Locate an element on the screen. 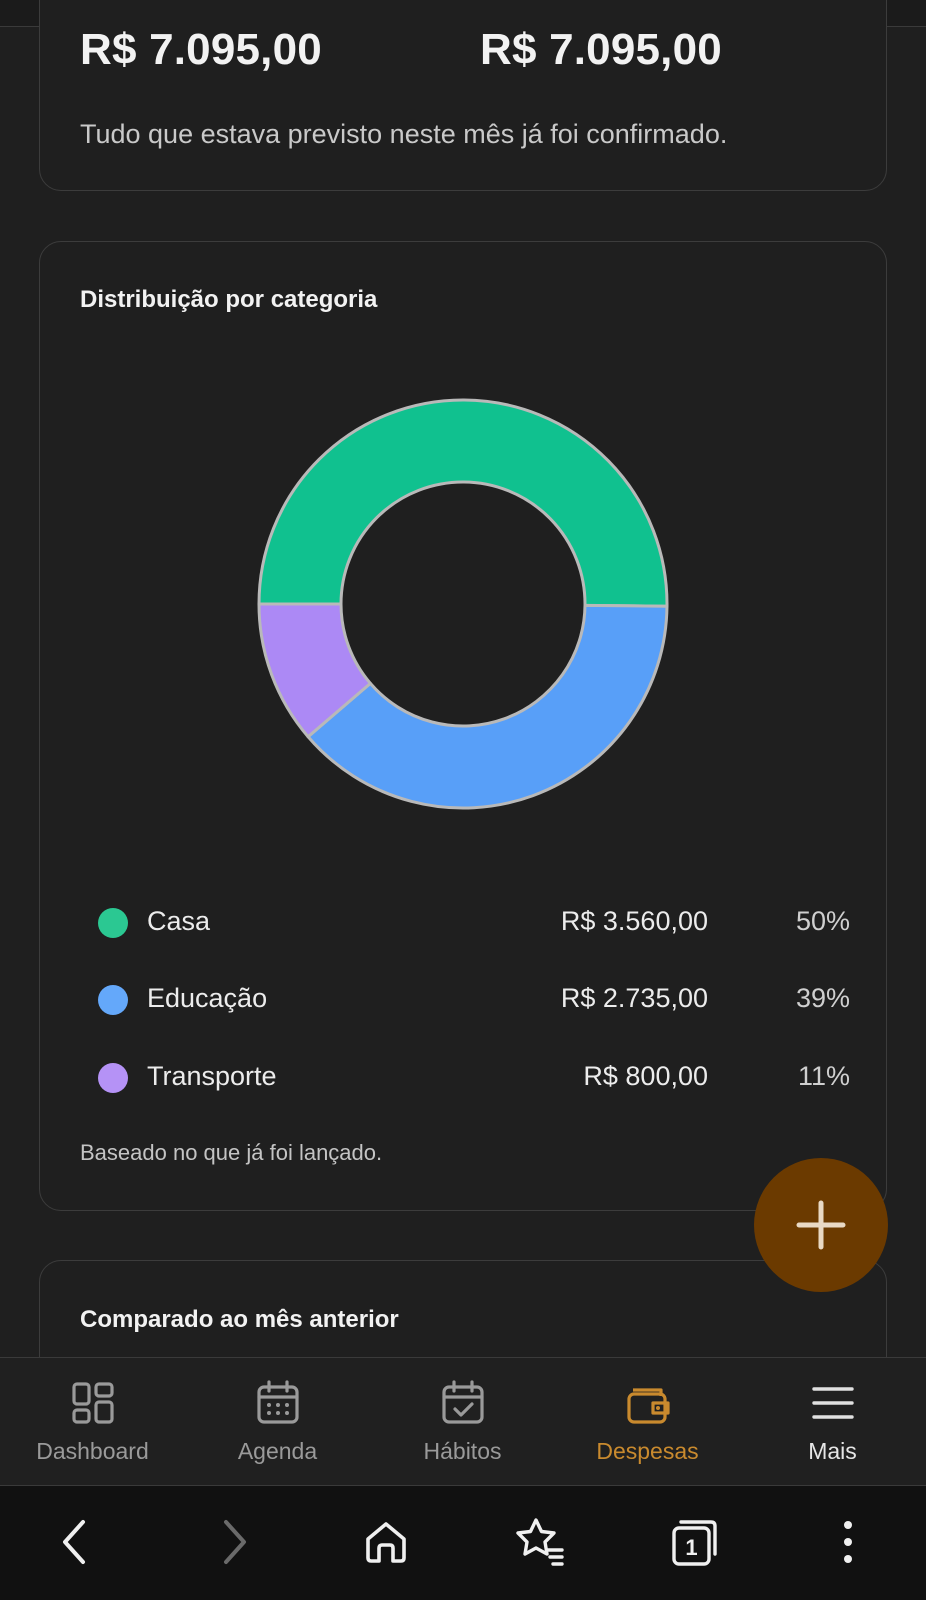  calendar-icon is located at coordinates (277, 1402).